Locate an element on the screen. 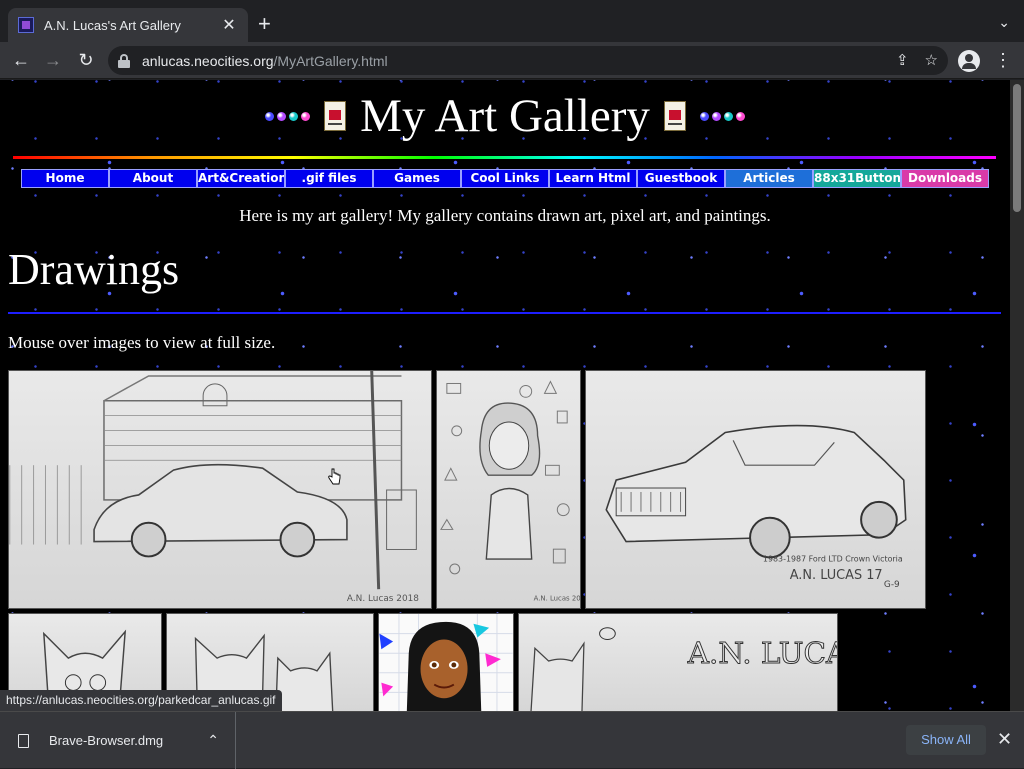 The height and width of the screenshot is (769, 1024). new-tab-icon: + is located at coordinates (264, 24).